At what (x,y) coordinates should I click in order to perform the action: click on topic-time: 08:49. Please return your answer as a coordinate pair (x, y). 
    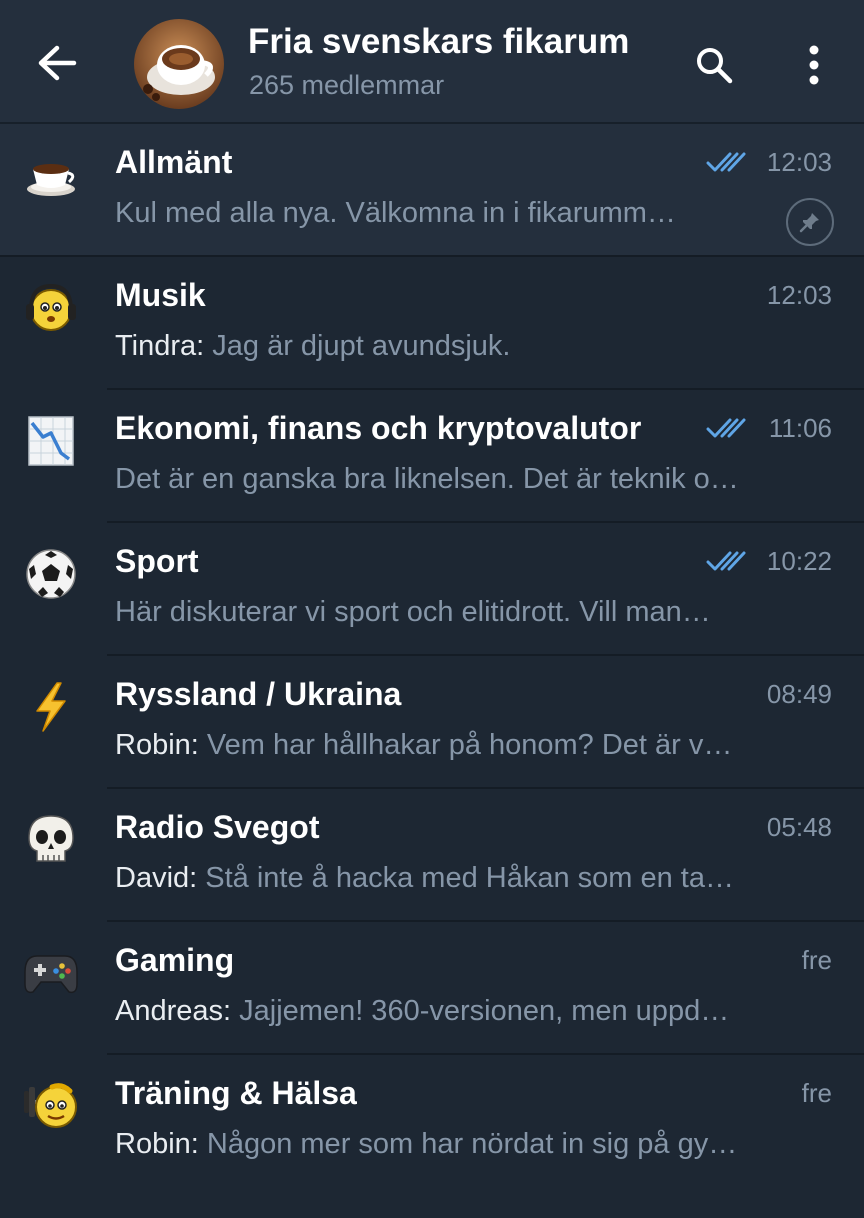
    Looking at the image, I should click on (799, 694).